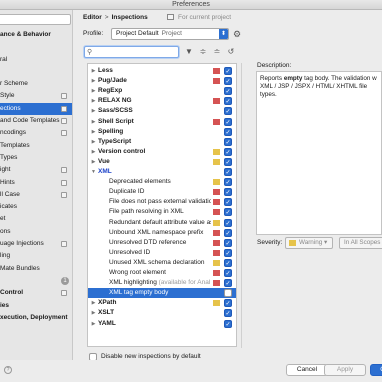 The width and height of the screenshot is (382, 382). I want to click on inspection-row: Duplicate ID ✓, so click(162, 192).